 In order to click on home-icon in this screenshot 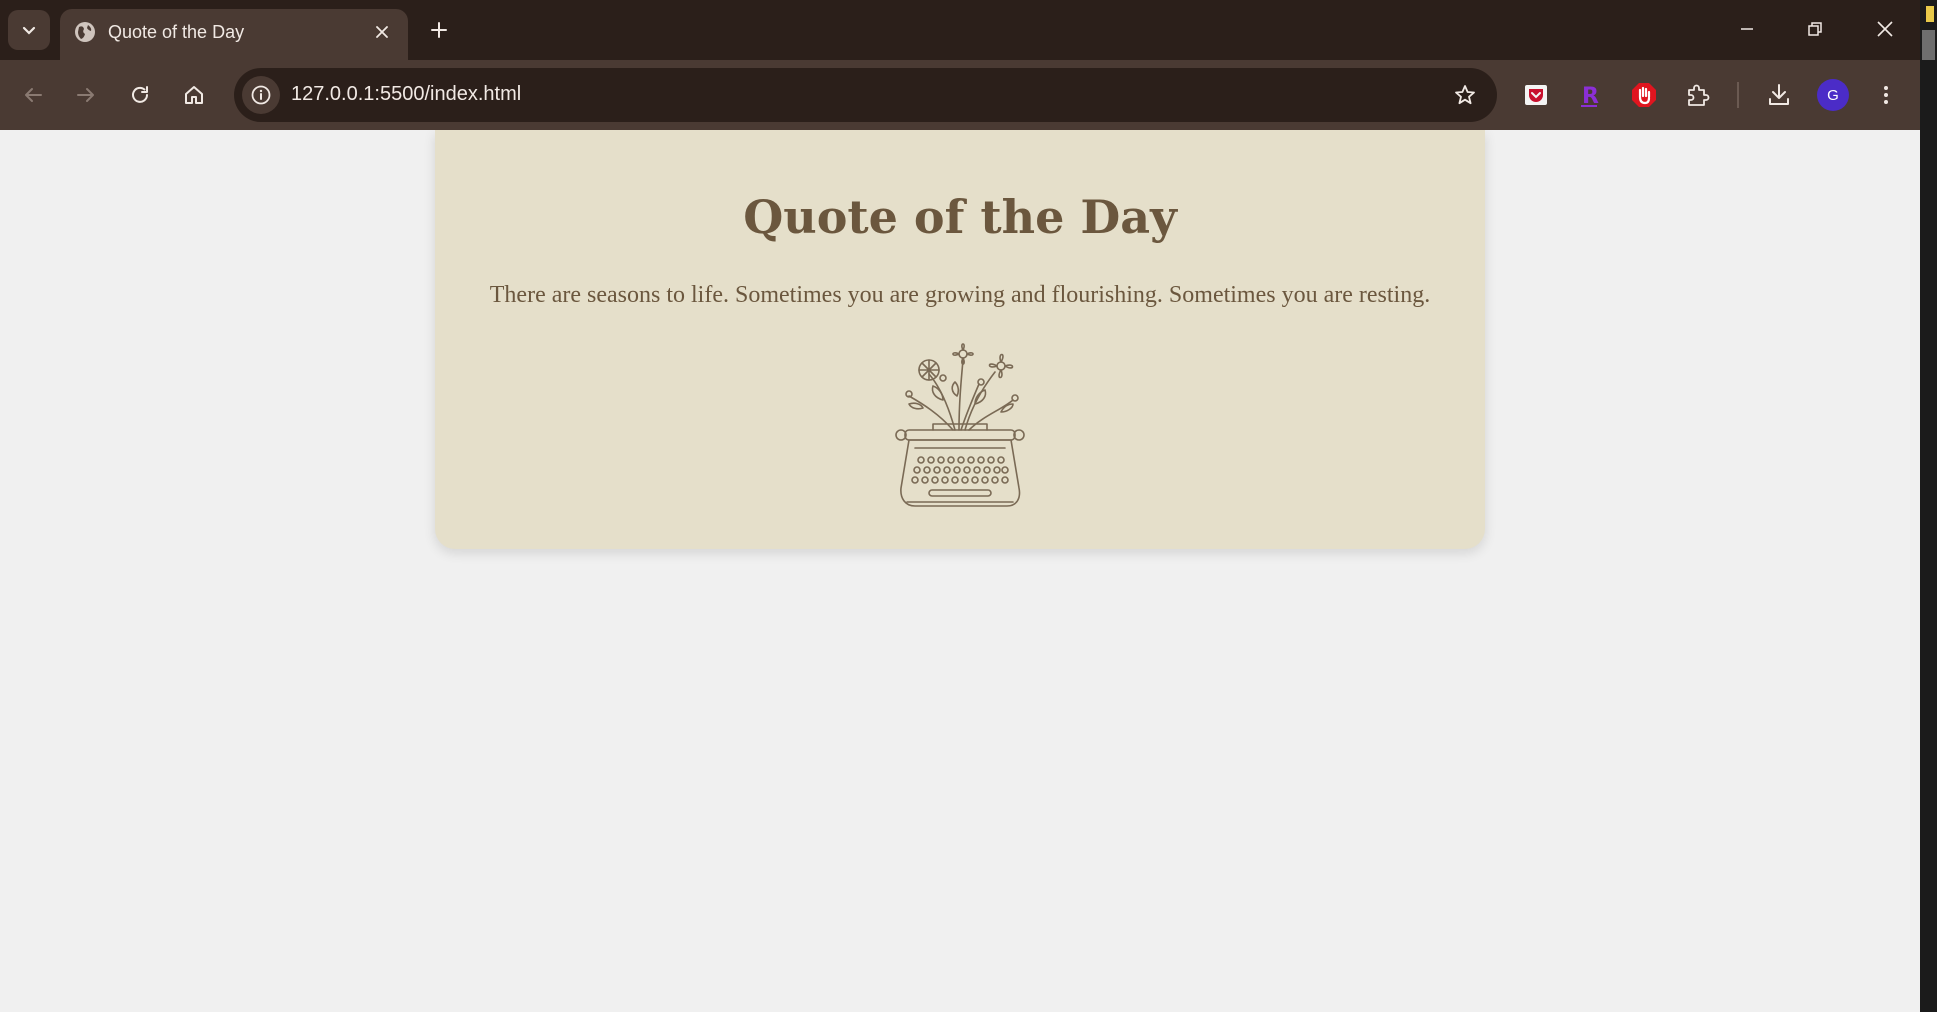, I will do `click(194, 95)`.